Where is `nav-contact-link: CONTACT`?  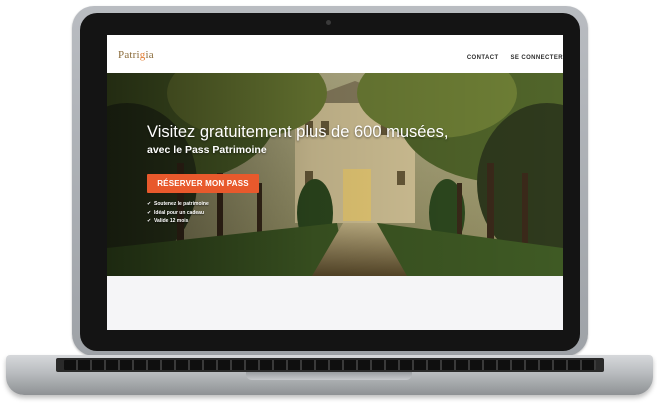 nav-contact-link: CONTACT is located at coordinates (483, 58).